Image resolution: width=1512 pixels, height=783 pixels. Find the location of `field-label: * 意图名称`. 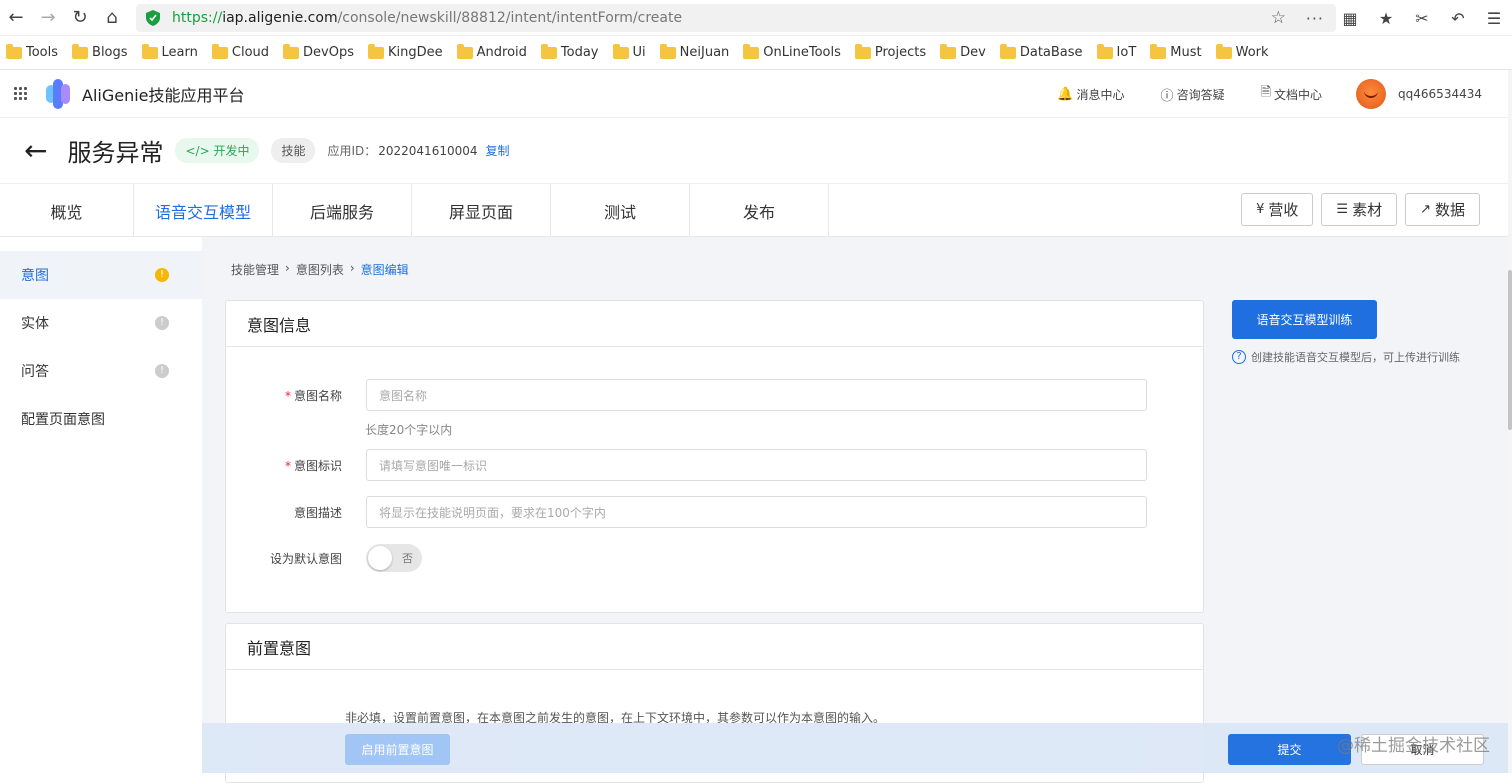

field-label: * 意图名称 is located at coordinates (313, 395).